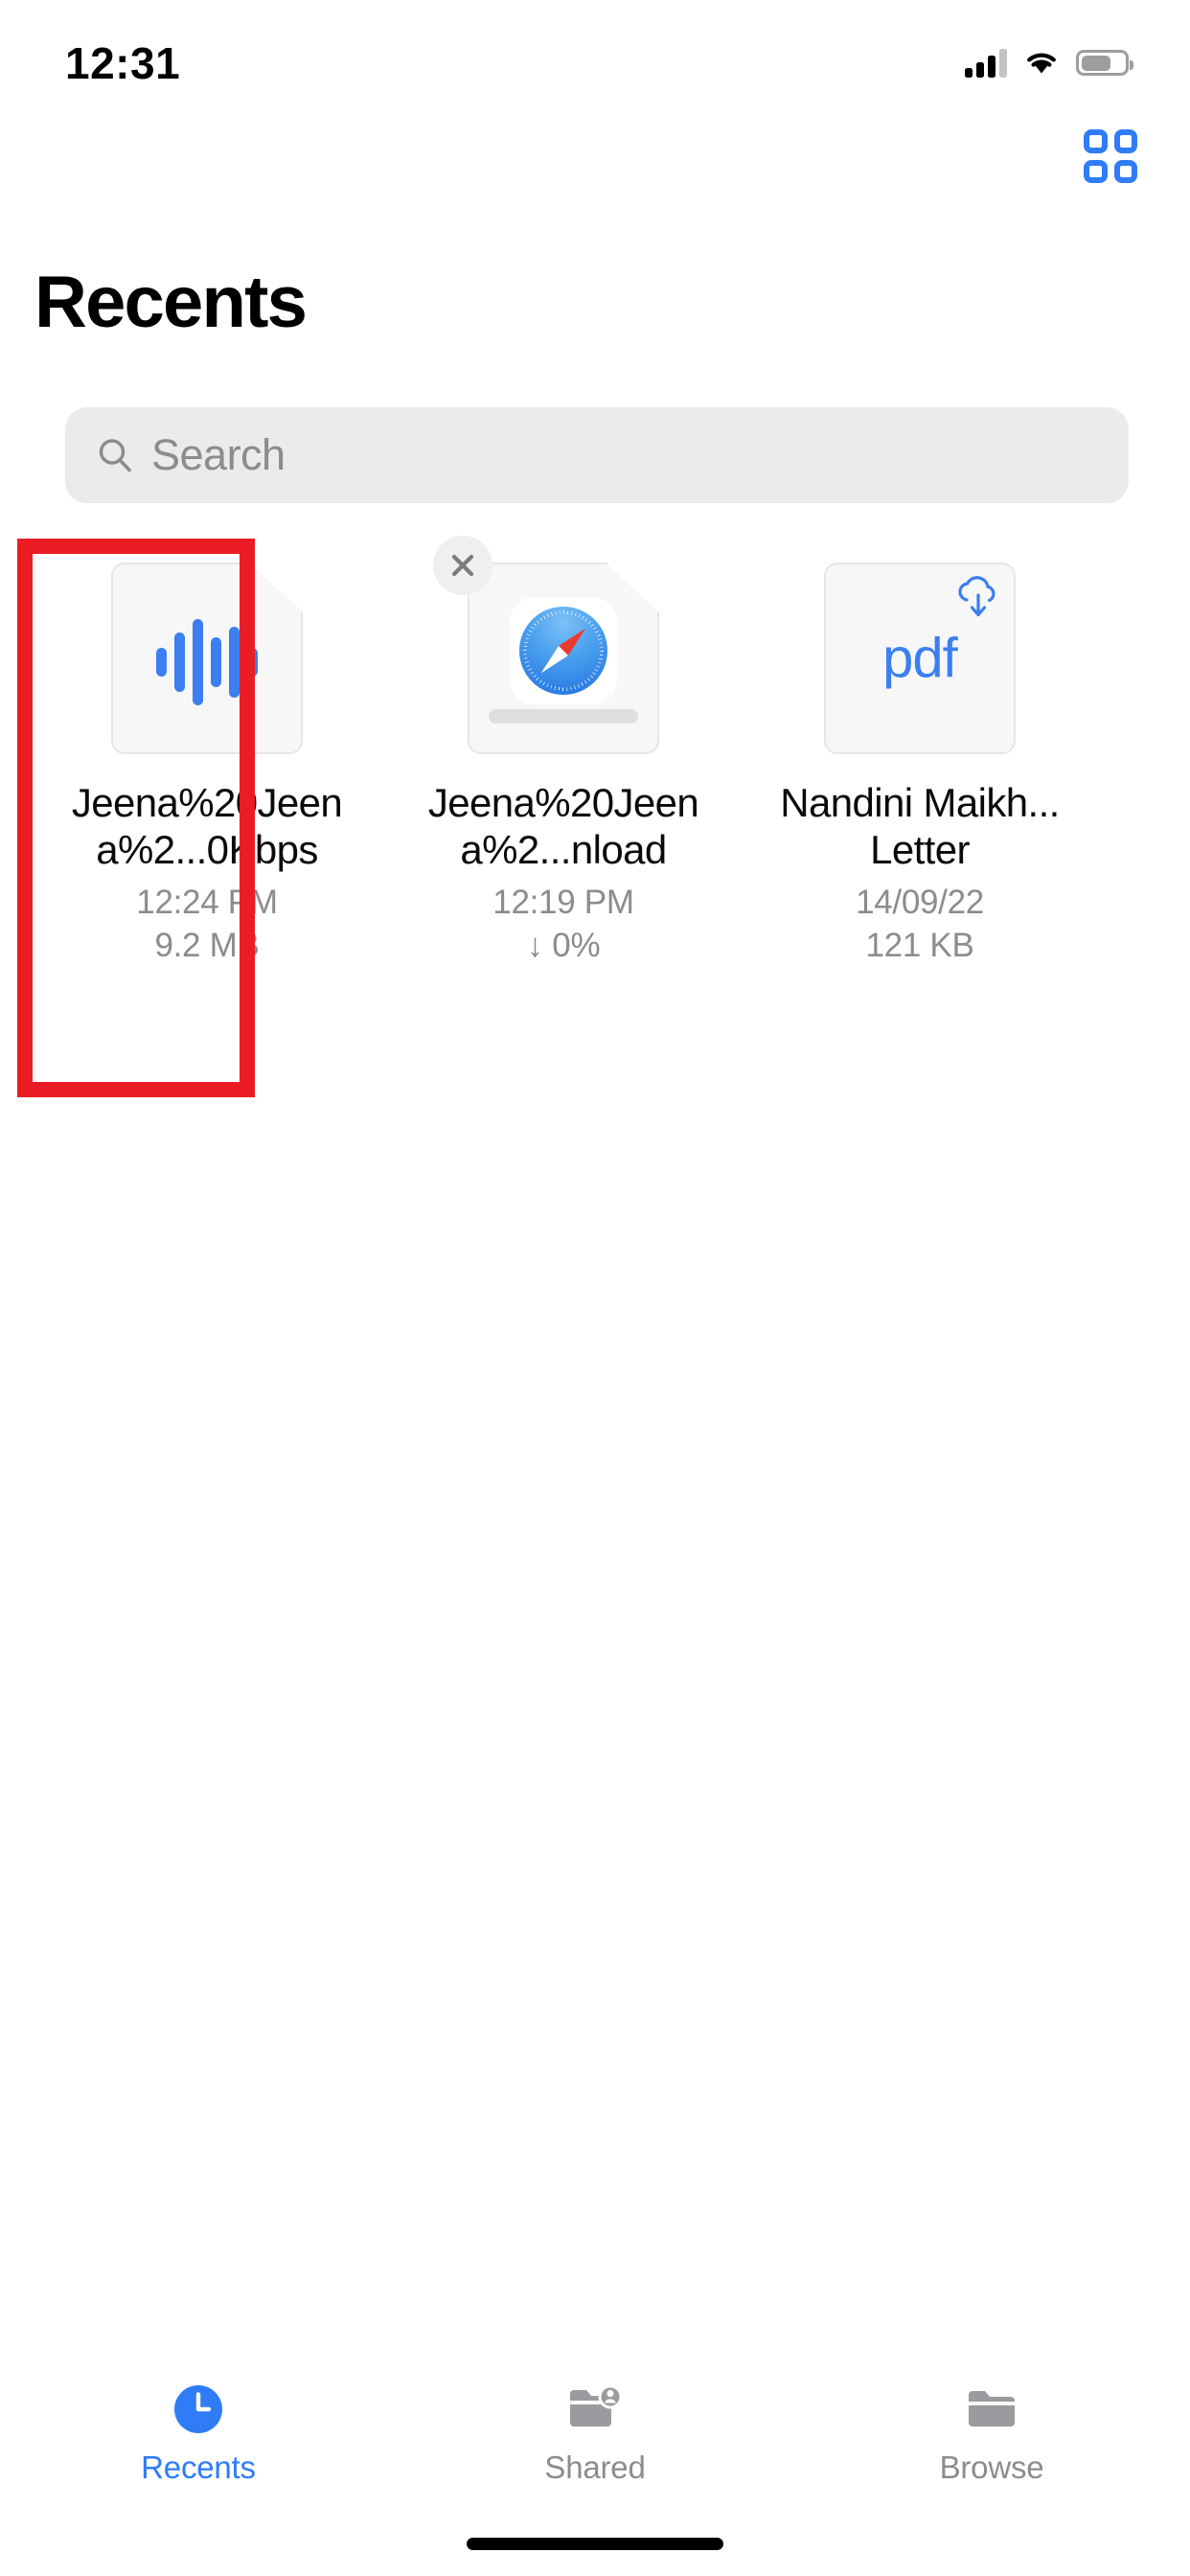 Image resolution: width=1190 pixels, height=2576 pixels. What do you see at coordinates (563, 650) in the screenshot?
I see `safari-compass-icon` at bounding box center [563, 650].